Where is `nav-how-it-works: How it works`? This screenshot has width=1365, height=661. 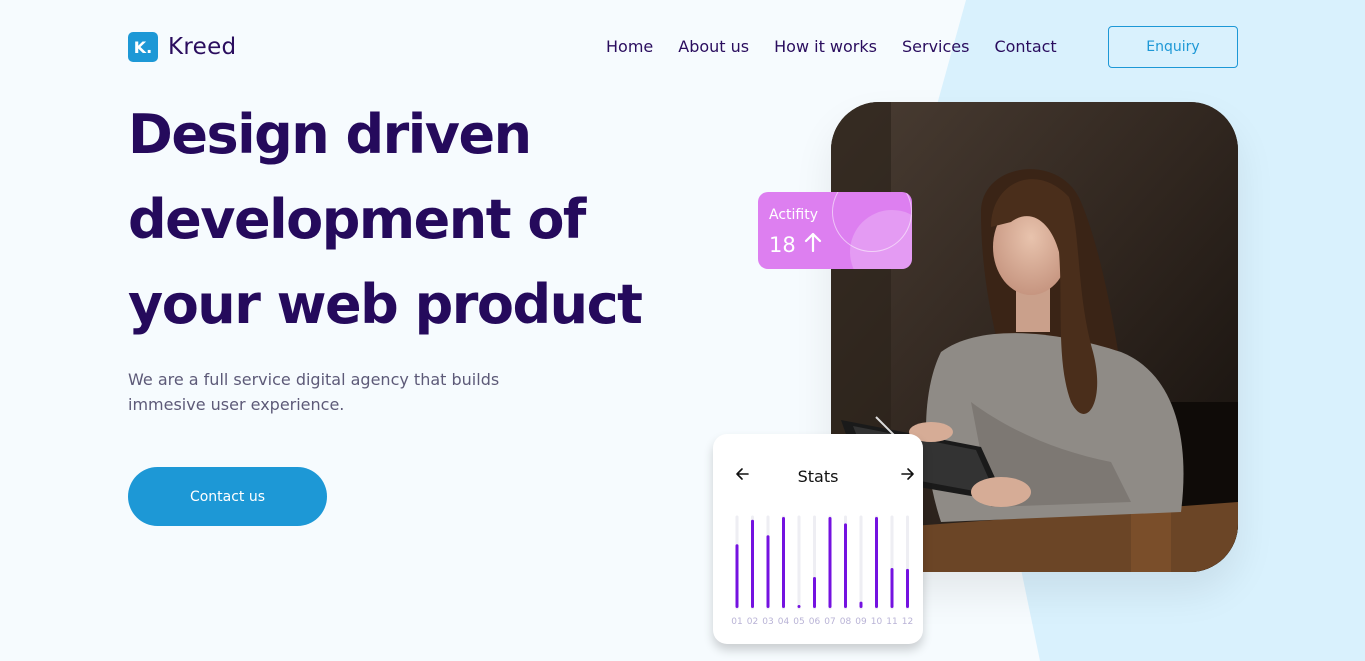
nav-how-it-works: How it works is located at coordinates (825, 46).